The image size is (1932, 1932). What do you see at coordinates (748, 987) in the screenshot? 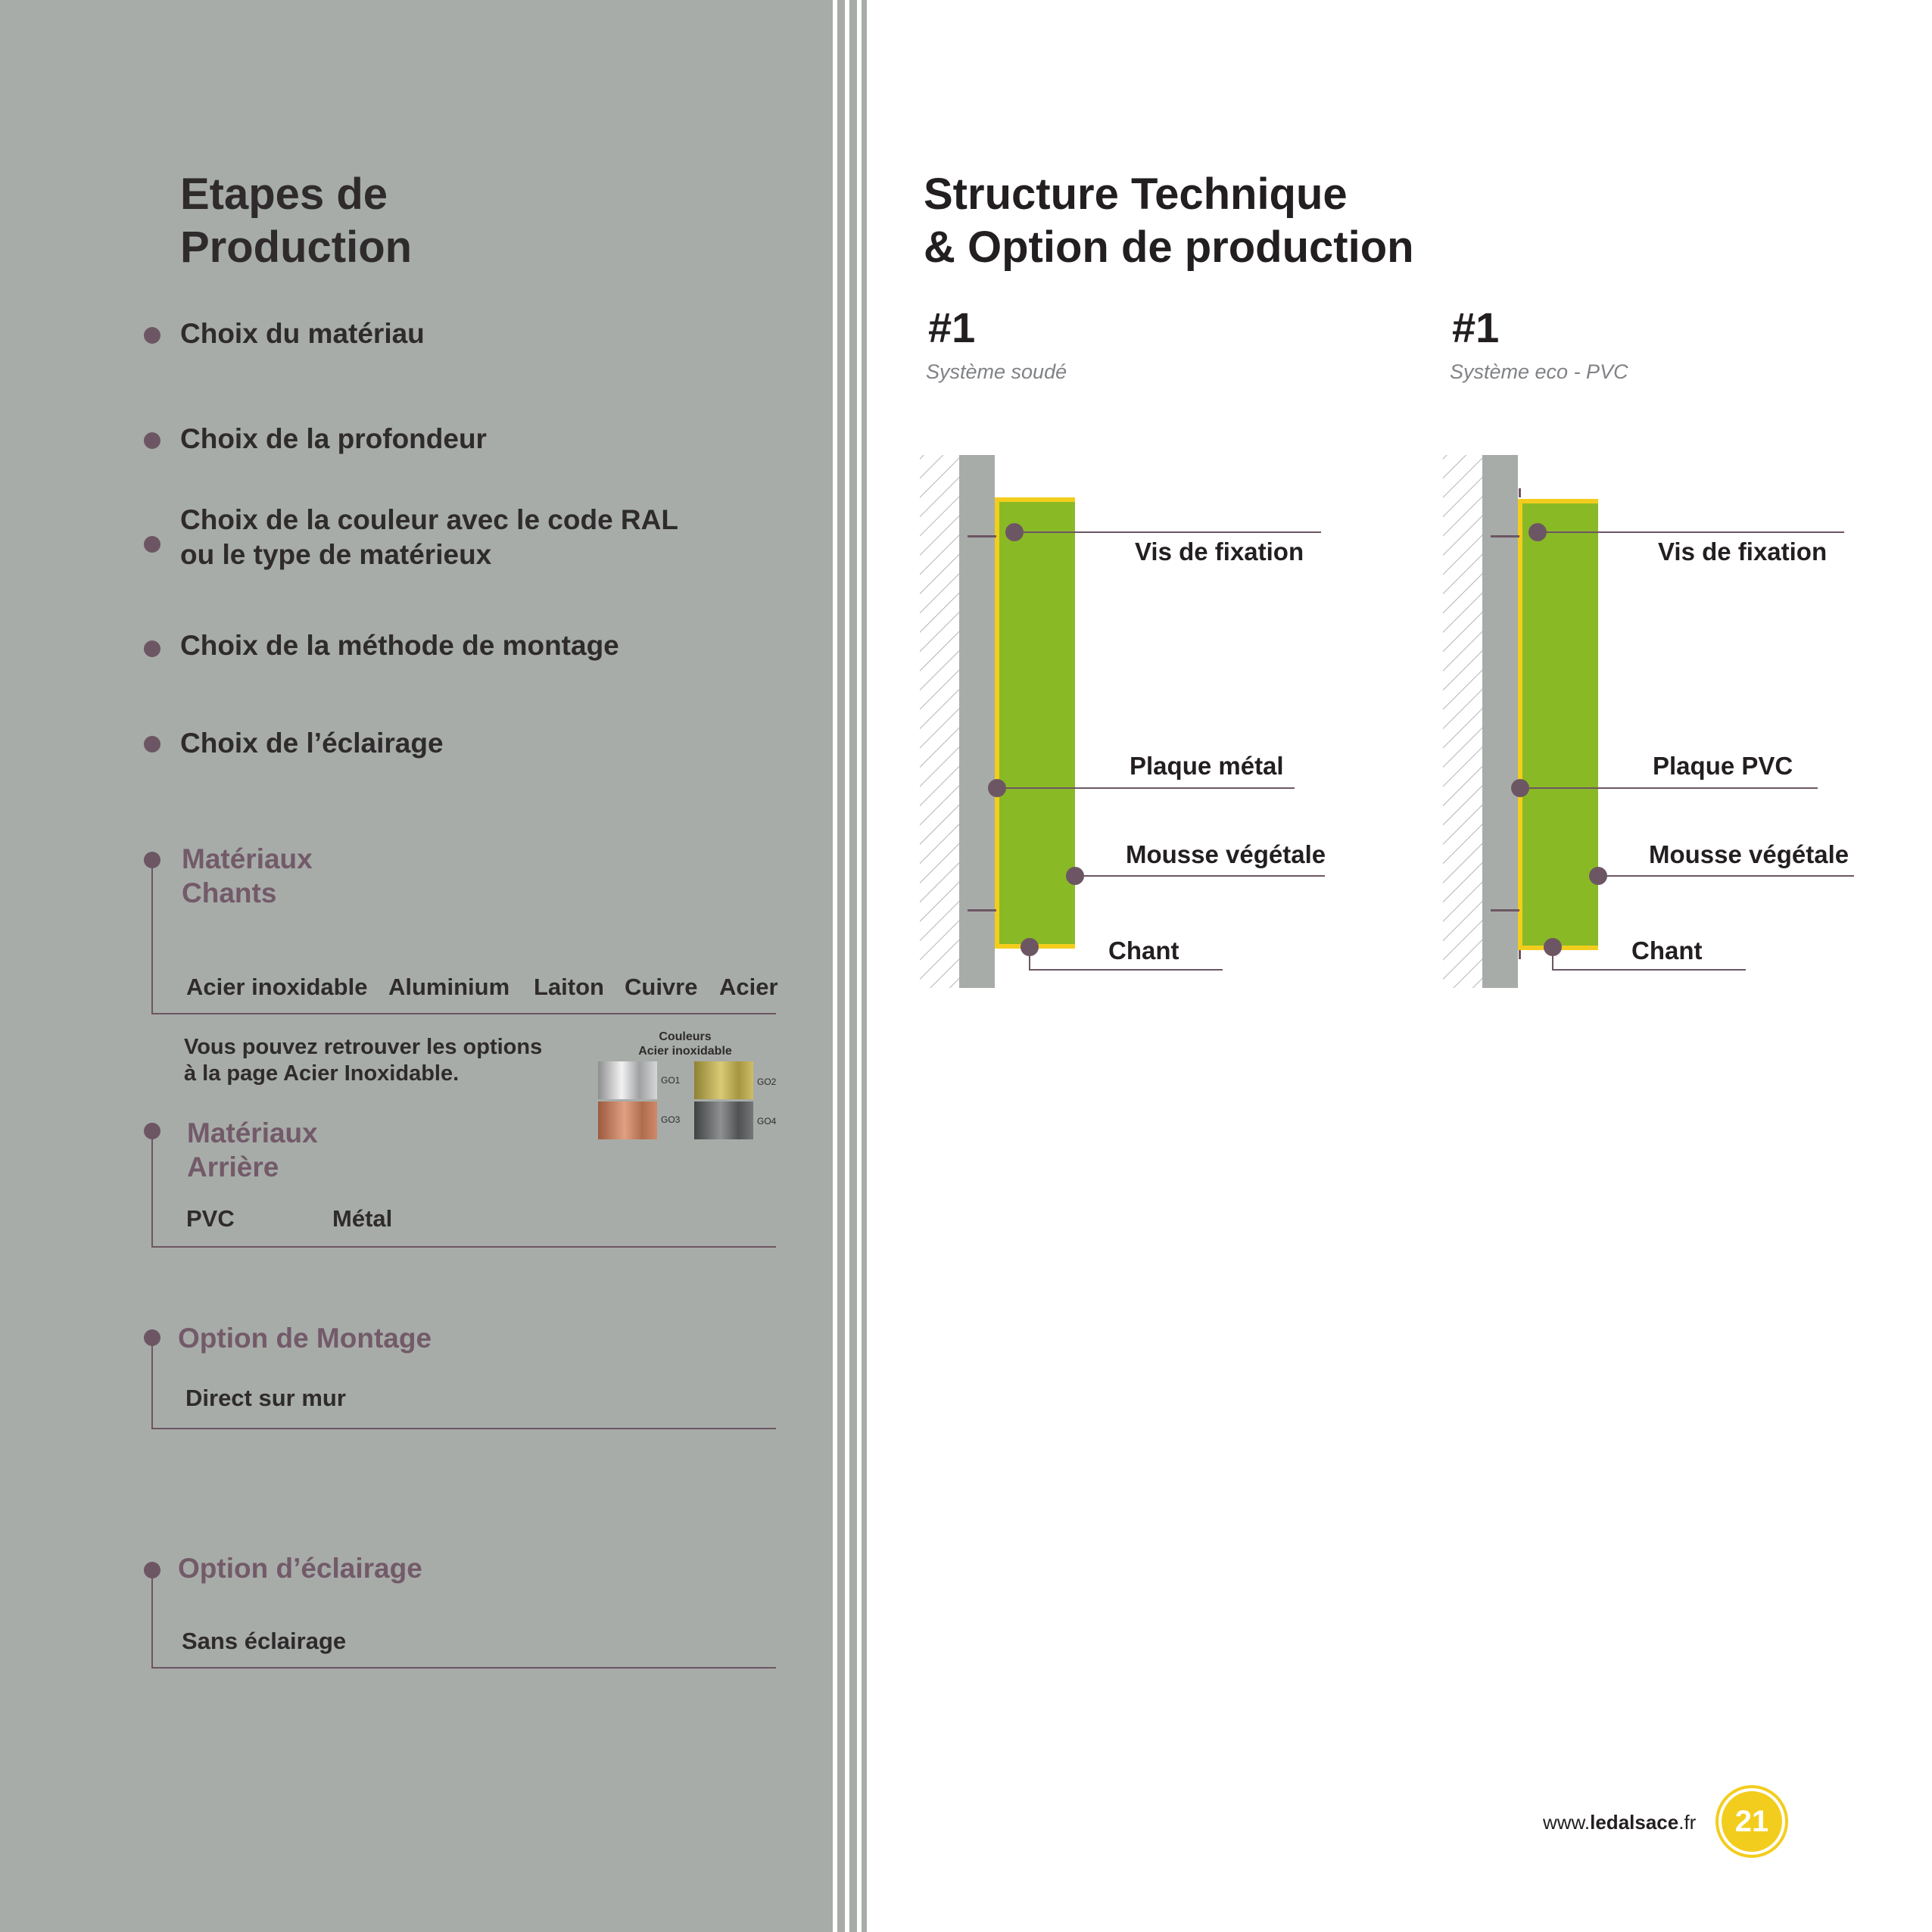
I see `chant-option-steel: Acier` at bounding box center [748, 987].